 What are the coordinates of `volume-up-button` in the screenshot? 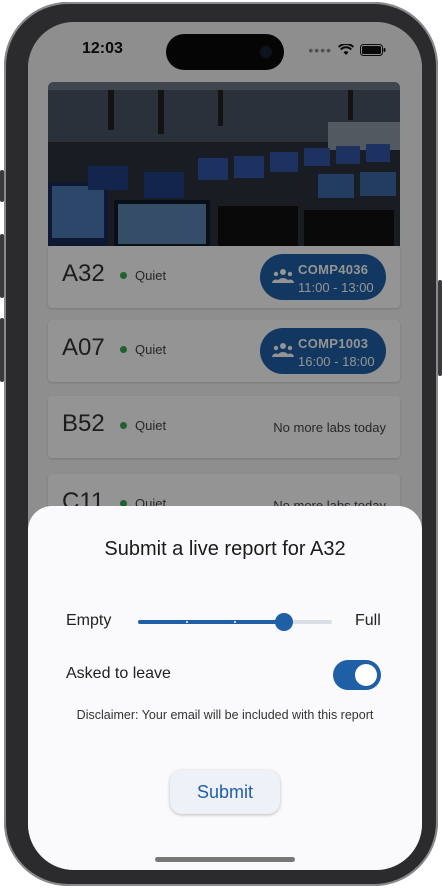 It's located at (2, 266).